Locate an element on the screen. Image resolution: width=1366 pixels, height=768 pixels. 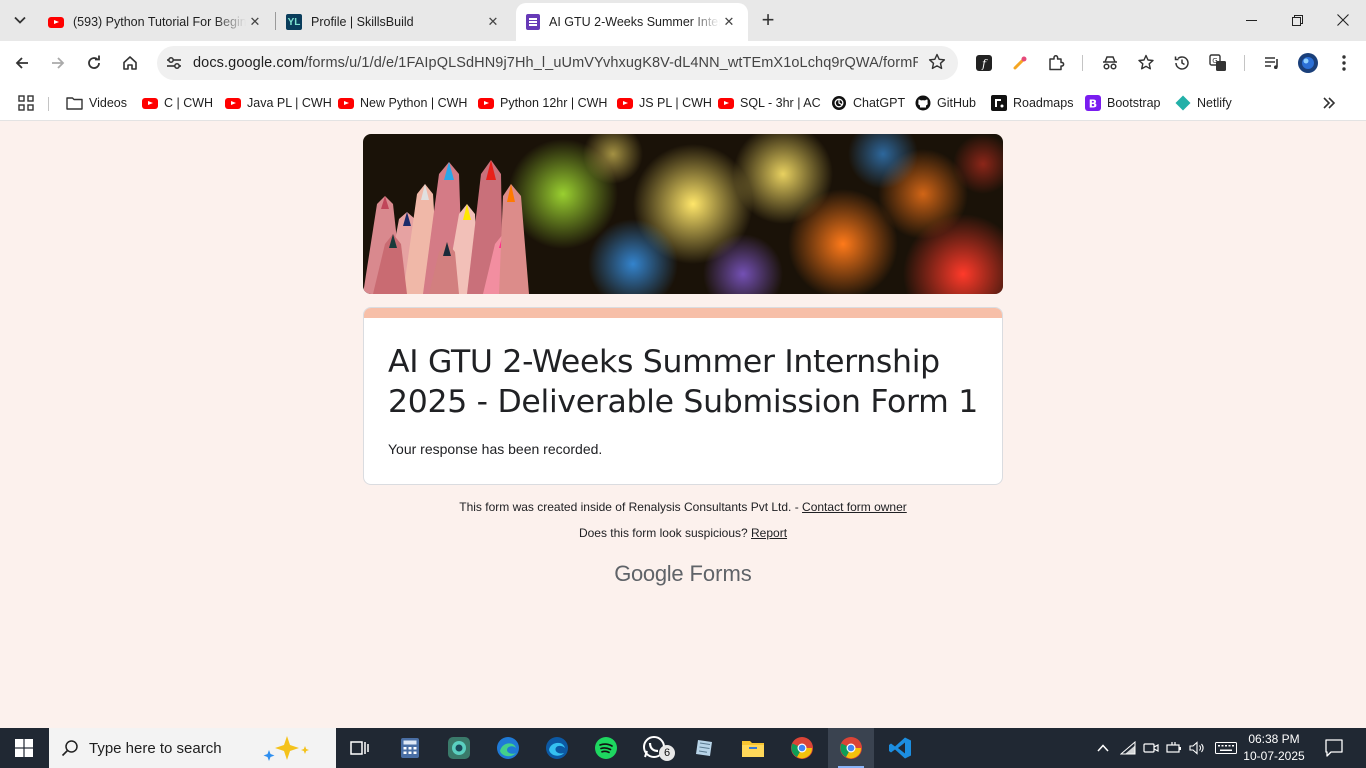
tab-skillsbuild: YL Profile | SkillsBuild ✕ is located at coordinates (394, 22).